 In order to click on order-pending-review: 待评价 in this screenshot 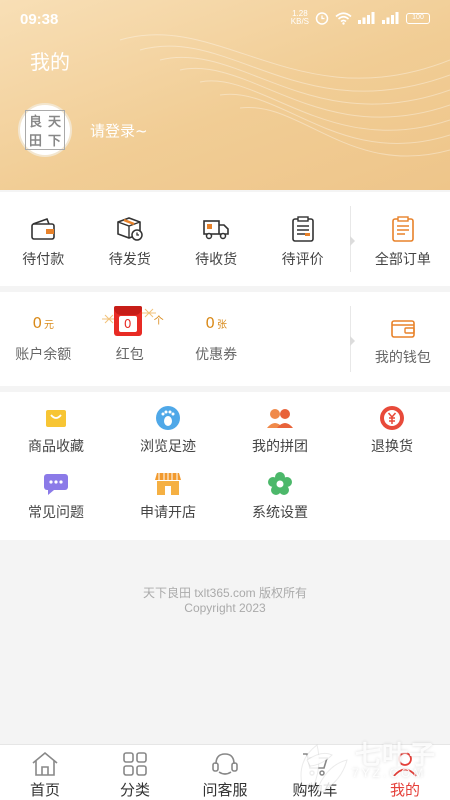, I will do `click(302, 239)`.